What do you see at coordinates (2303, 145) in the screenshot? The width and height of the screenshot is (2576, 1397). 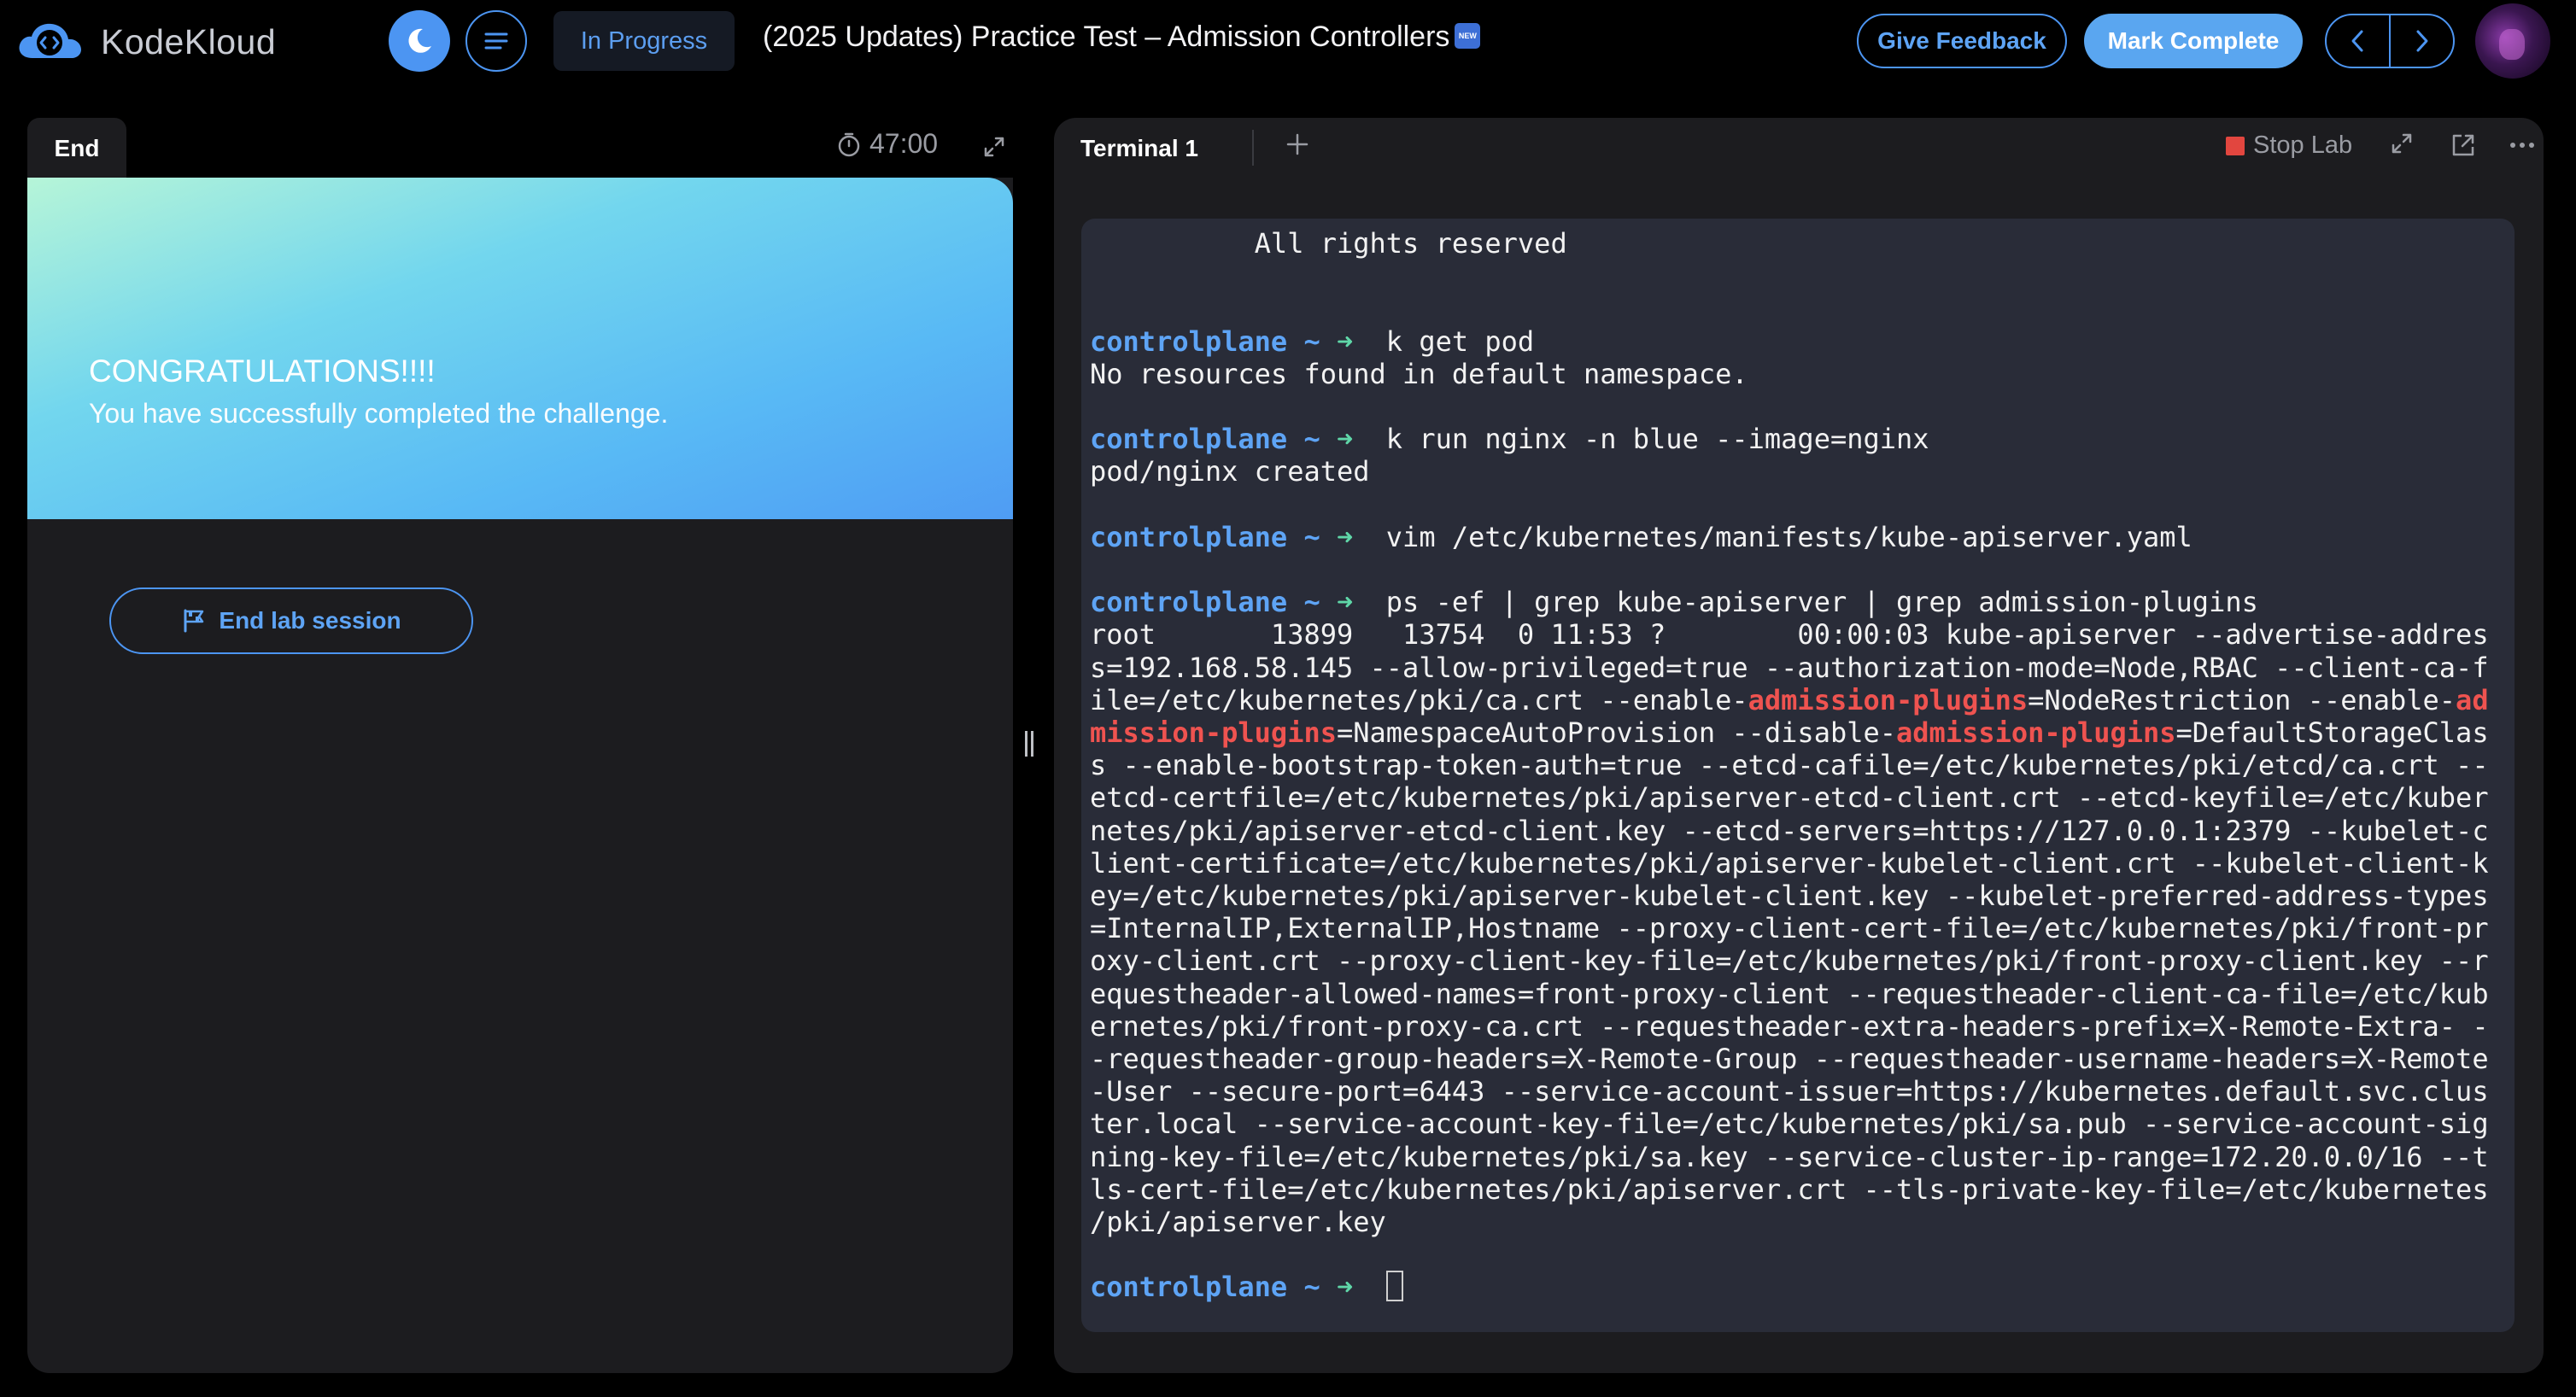 I see `stop-lab-label: Stop Lab` at bounding box center [2303, 145].